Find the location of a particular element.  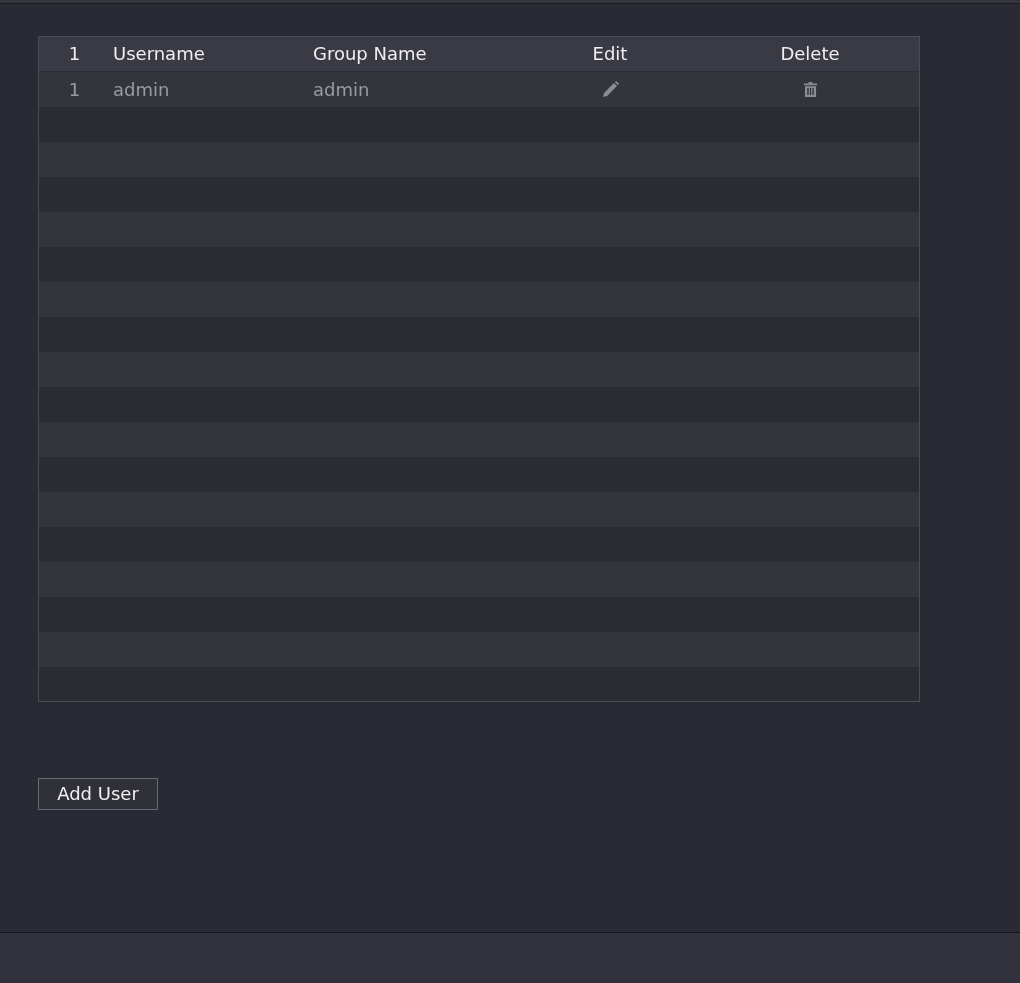

column-header: Delete is located at coordinates (810, 54).